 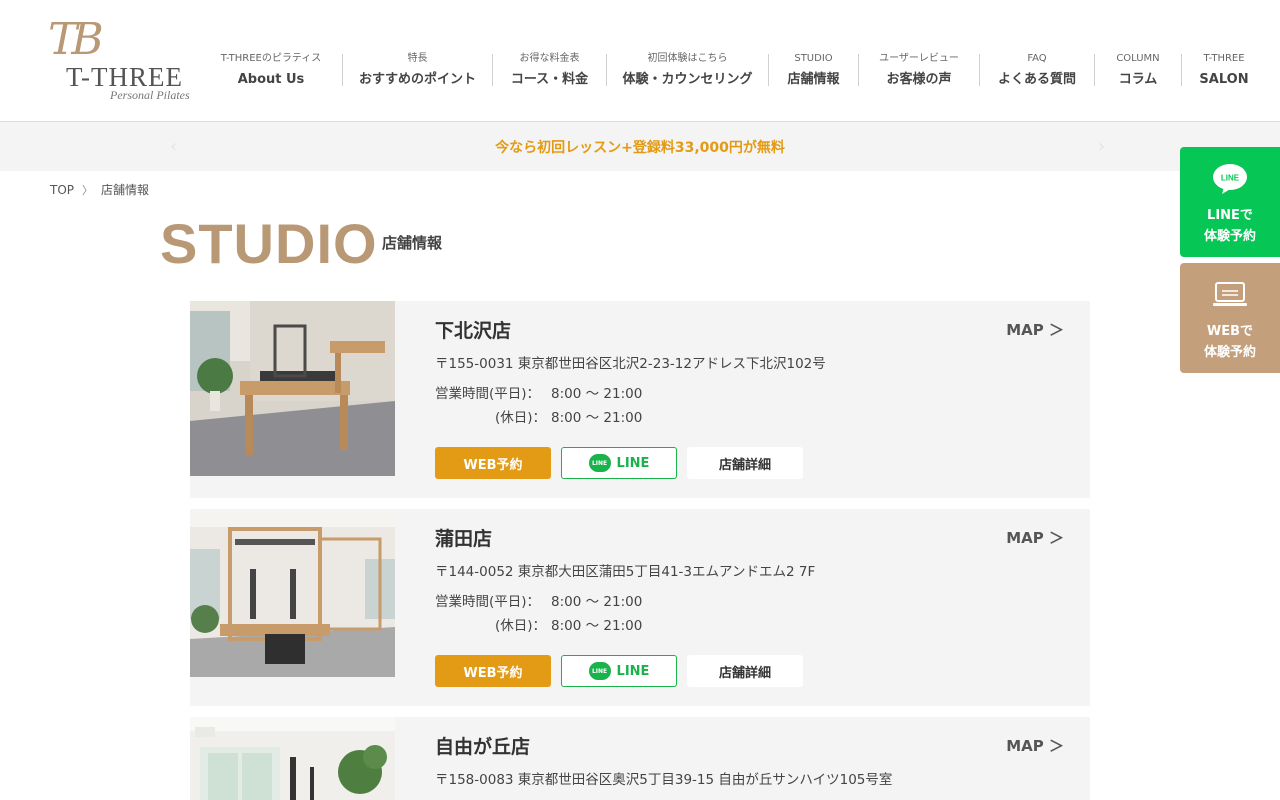 I want to click on nav-item-trial: 初回体験はこちら 体験・カウンセリング, so click(x=687, y=70).